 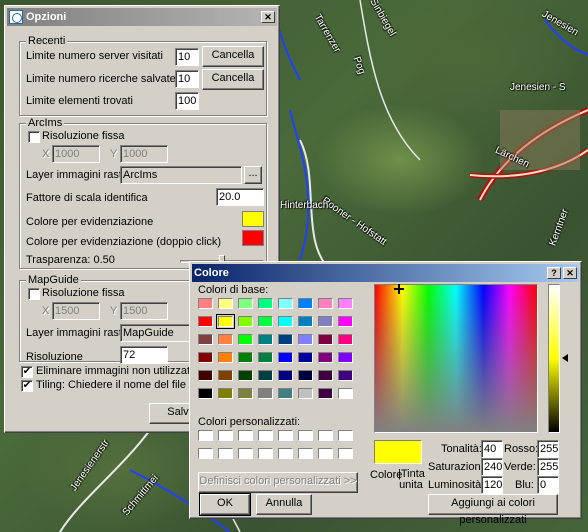 I want to click on search-limit-input: 10, so click(x=187, y=79).